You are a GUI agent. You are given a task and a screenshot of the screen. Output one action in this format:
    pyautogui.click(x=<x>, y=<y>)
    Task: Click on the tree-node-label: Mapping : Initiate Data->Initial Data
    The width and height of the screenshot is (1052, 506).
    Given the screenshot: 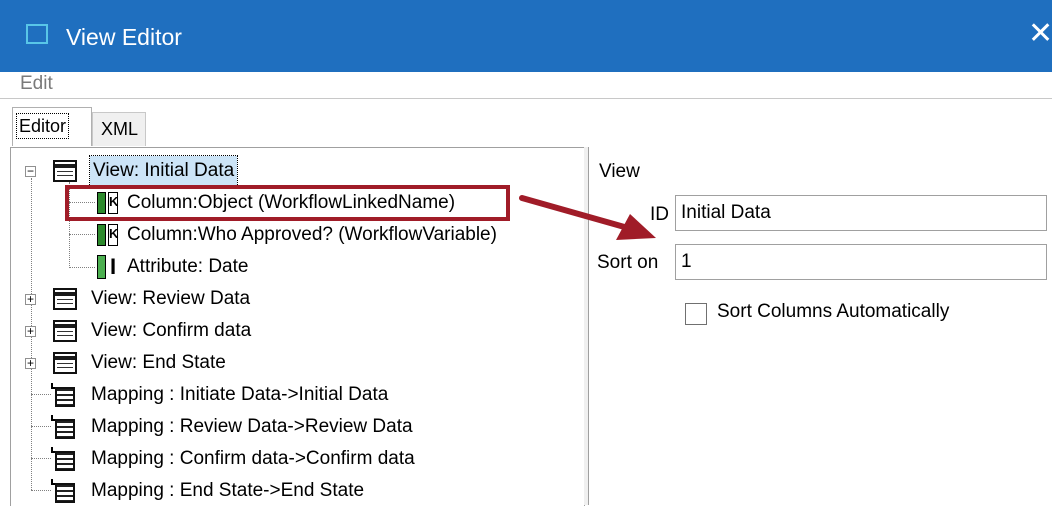 What is the action you would take?
    pyautogui.click(x=240, y=394)
    